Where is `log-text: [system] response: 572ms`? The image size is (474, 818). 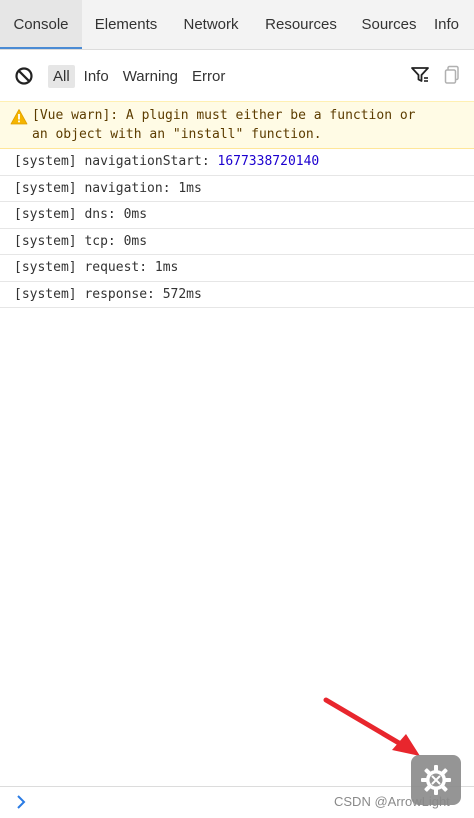
log-text: [system] response: 572ms is located at coordinates (108, 294).